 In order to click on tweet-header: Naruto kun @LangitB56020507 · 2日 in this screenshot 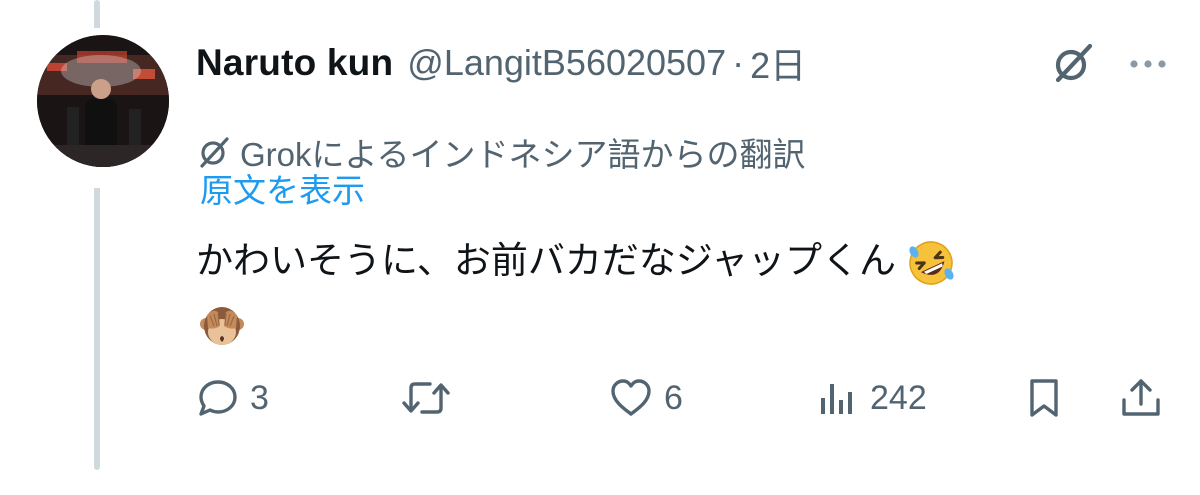, I will do `click(501, 63)`.